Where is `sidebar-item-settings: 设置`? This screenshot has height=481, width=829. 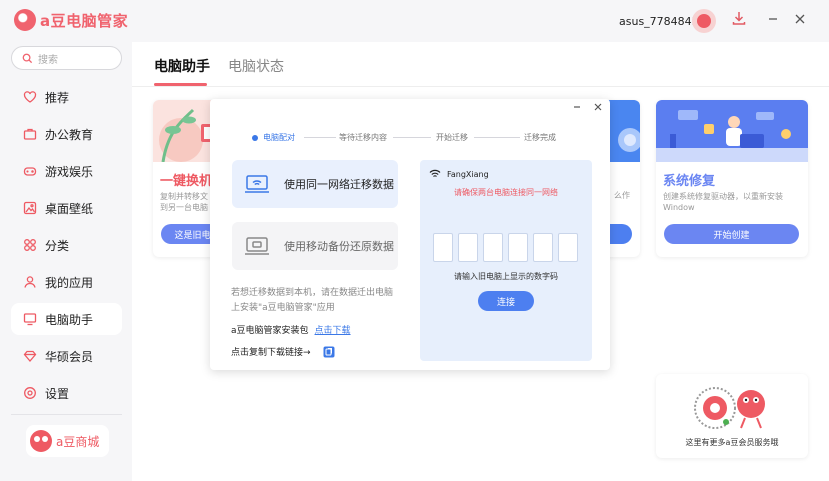
sidebar-item-settings: 设置 is located at coordinates (66, 393).